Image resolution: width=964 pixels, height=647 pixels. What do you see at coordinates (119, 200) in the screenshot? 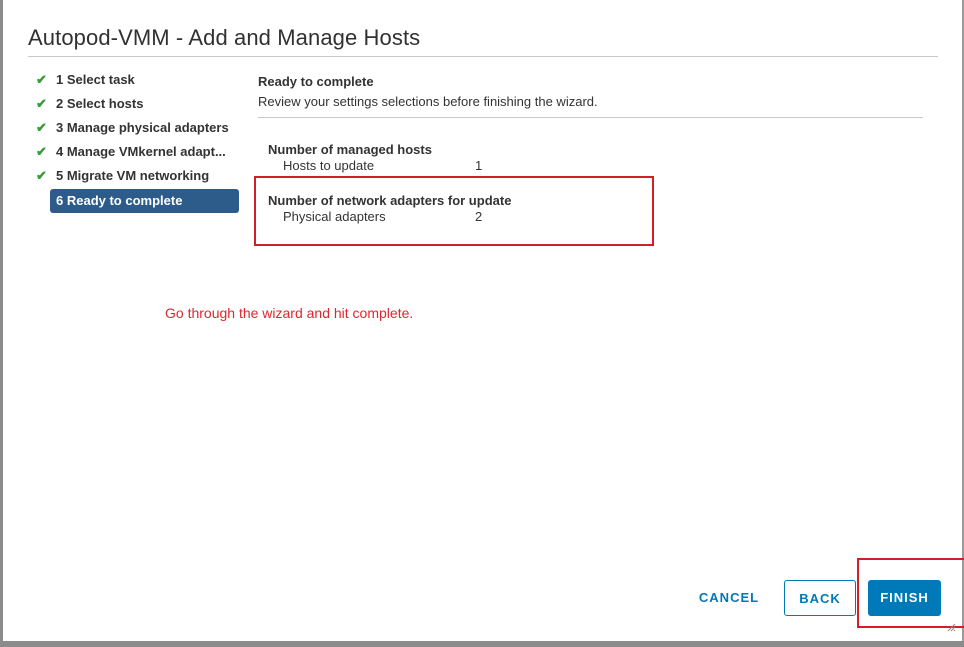
I see `nav-step-label: 6 Ready to complete` at bounding box center [119, 200].